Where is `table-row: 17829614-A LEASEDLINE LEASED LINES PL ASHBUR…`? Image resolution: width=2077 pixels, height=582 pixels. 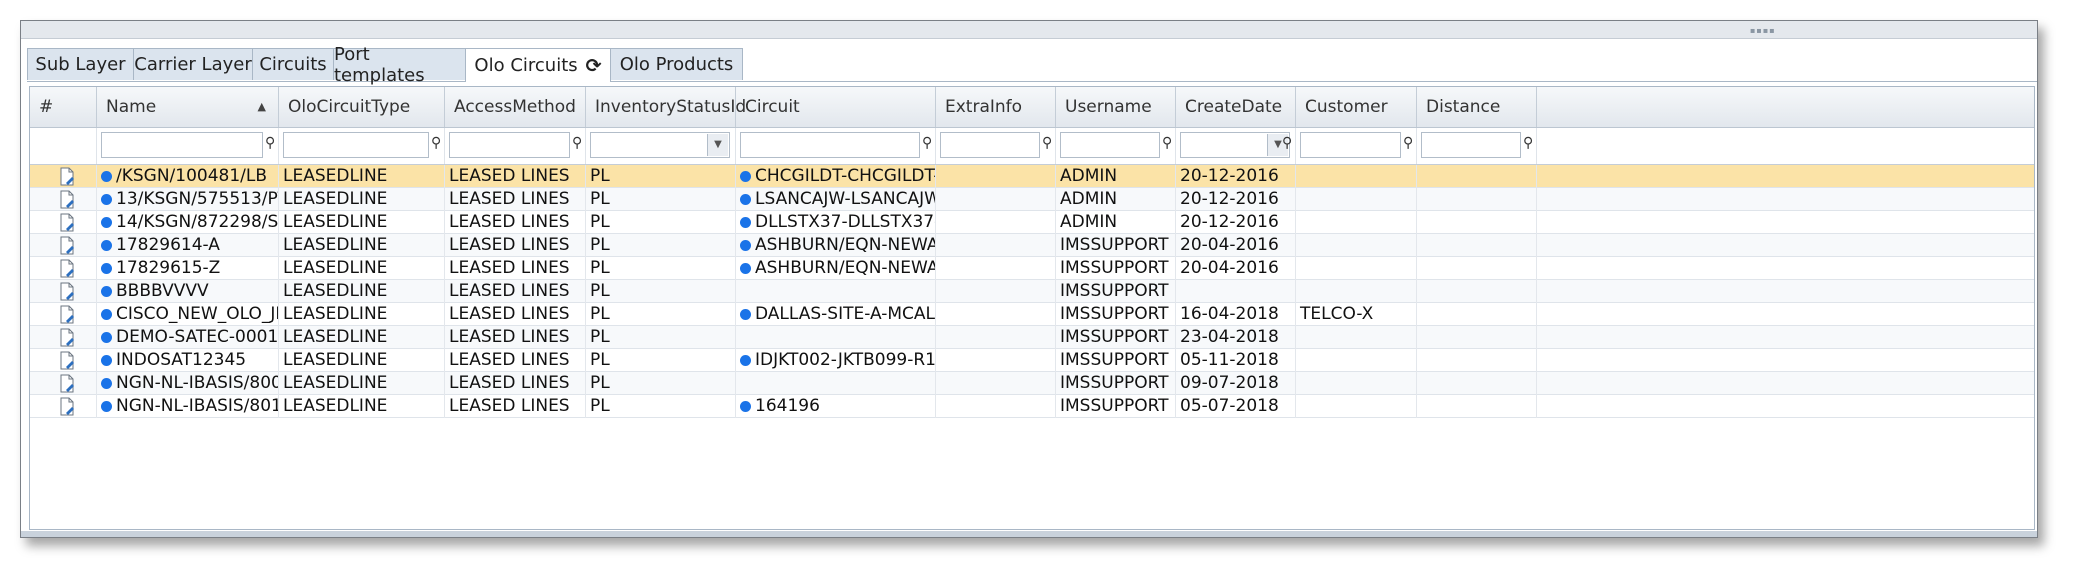
table-row: 17829614-A LEASEDLINE LEASED LINES PL ASHBUR… is located at coordinates (1032, 245).